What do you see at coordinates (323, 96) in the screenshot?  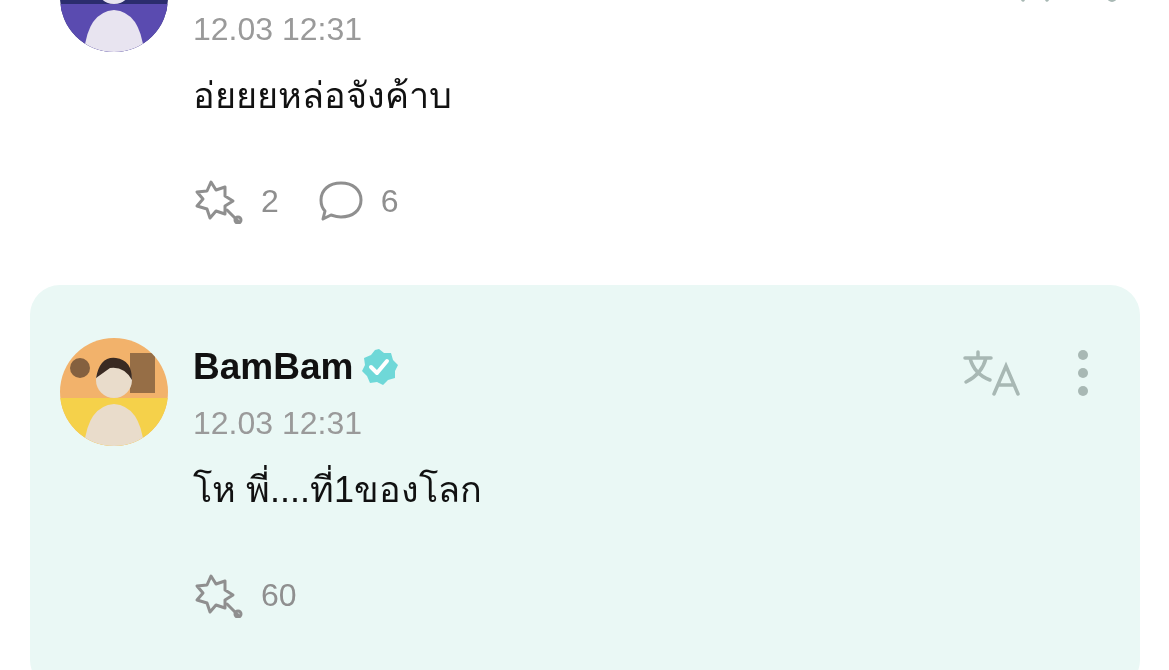 I see `comment-text: อ่ยยยหล่อจังค้าบ` at bounding box center [323, 96].